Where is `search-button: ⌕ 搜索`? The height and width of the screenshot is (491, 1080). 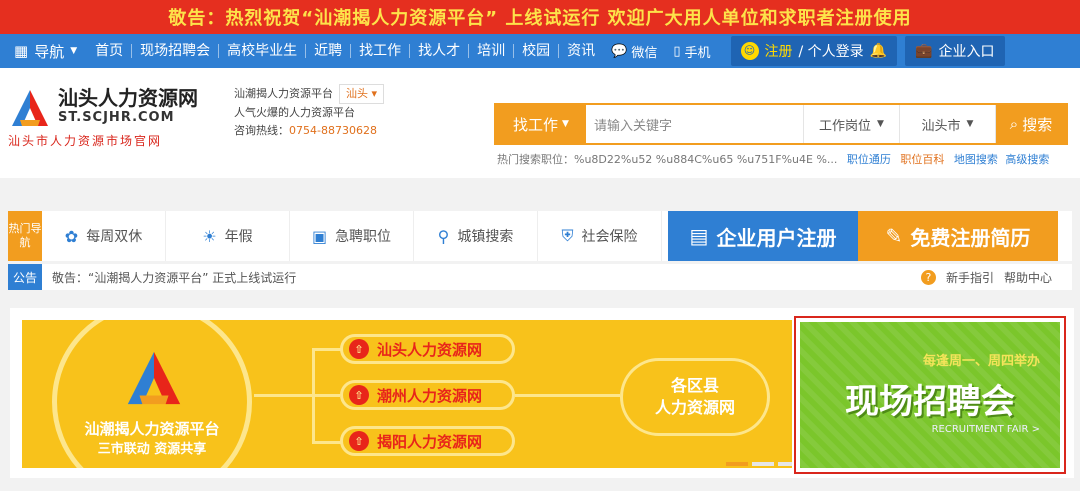
search-button: ⌕ 搜索 is located at coordinates (1031, 124).